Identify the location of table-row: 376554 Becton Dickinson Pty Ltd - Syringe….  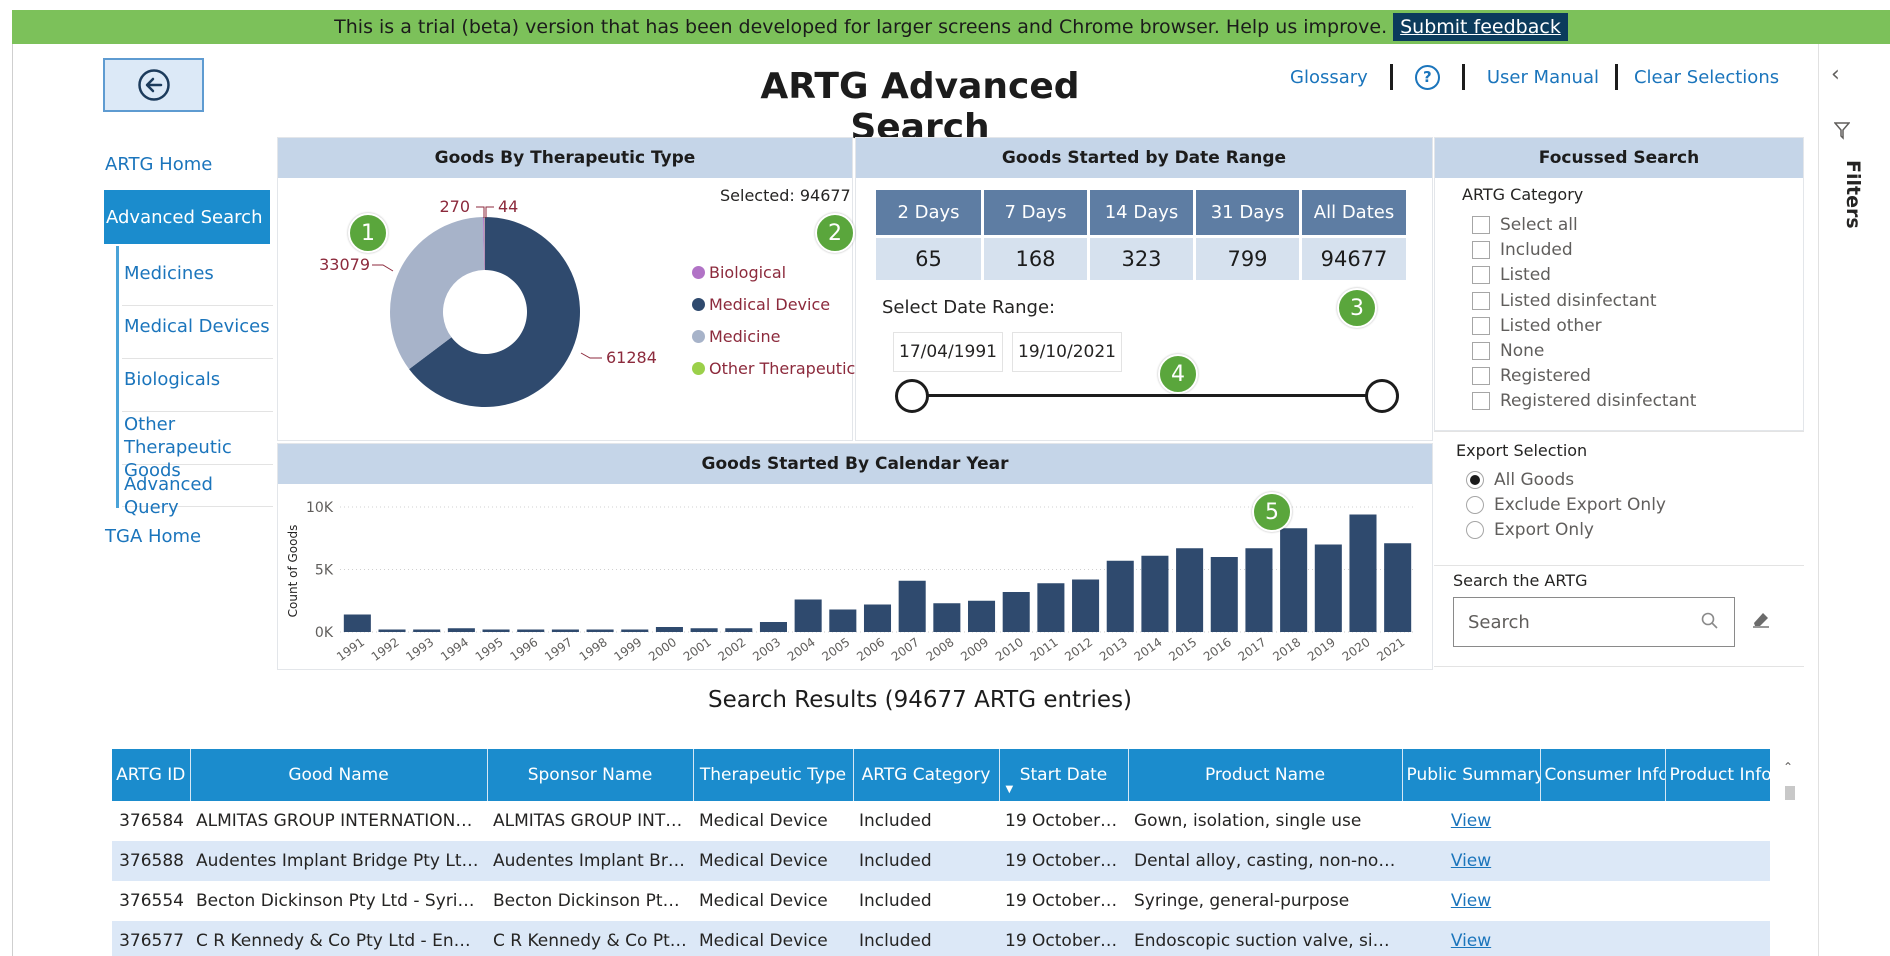
(941, 901).